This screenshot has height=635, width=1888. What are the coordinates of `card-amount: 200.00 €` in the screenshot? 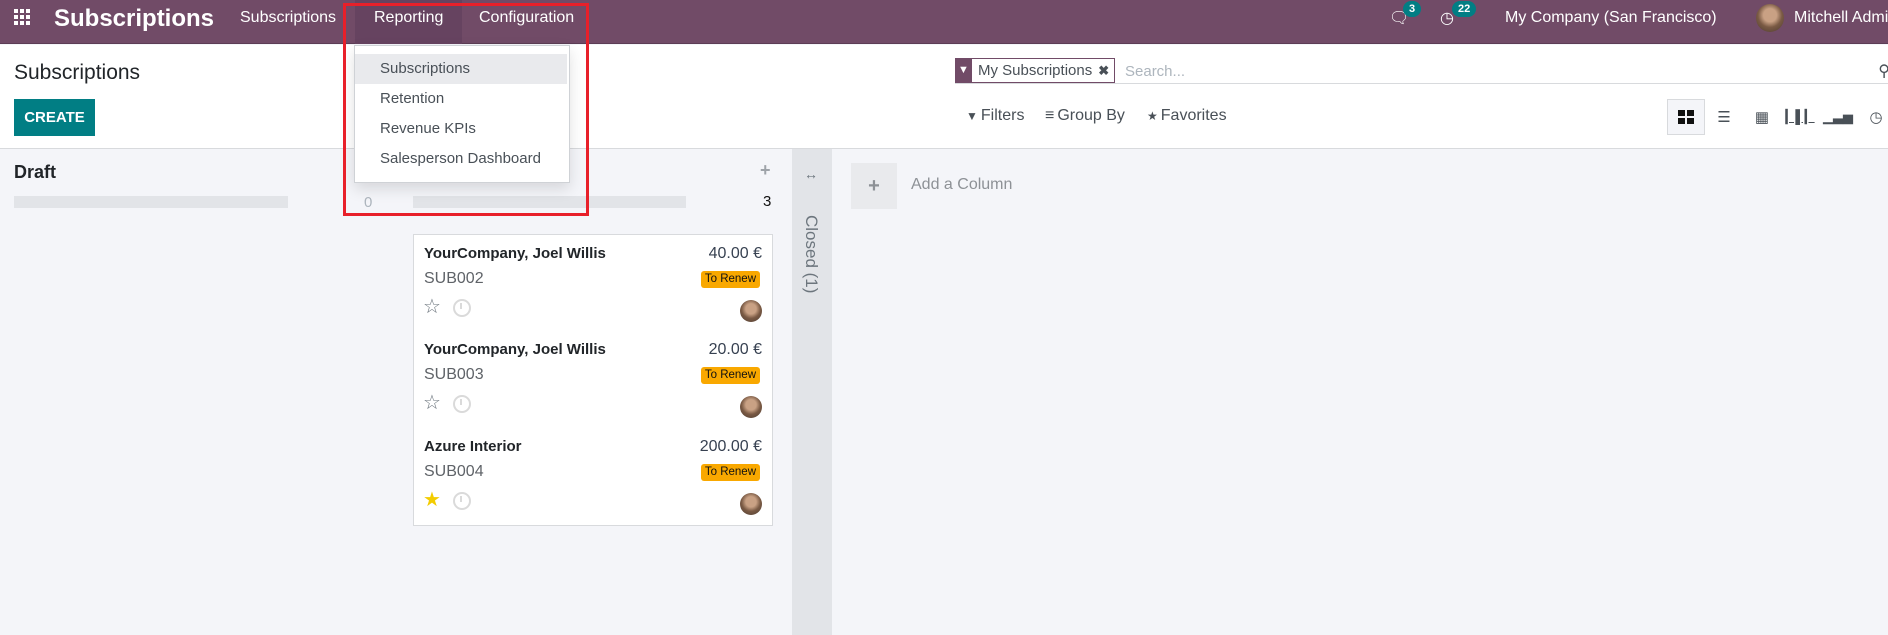 It's located at (730, 446).